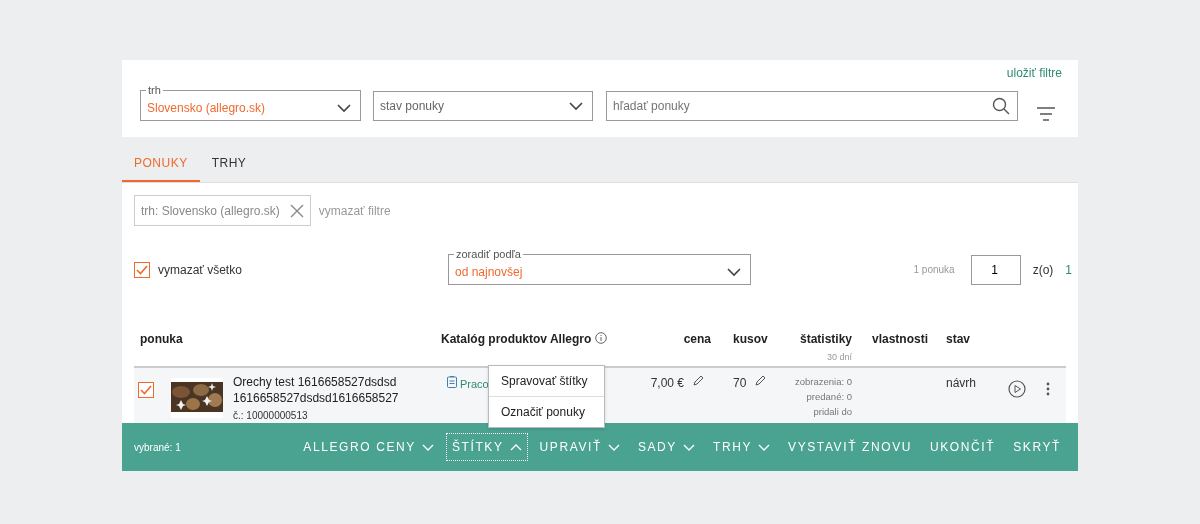 This screenshot has height=524, width=1200. What do you see at coordinates (515, 447) in the screenshot?
I see `chevron-up-icon` at bounding box center [515, 447].